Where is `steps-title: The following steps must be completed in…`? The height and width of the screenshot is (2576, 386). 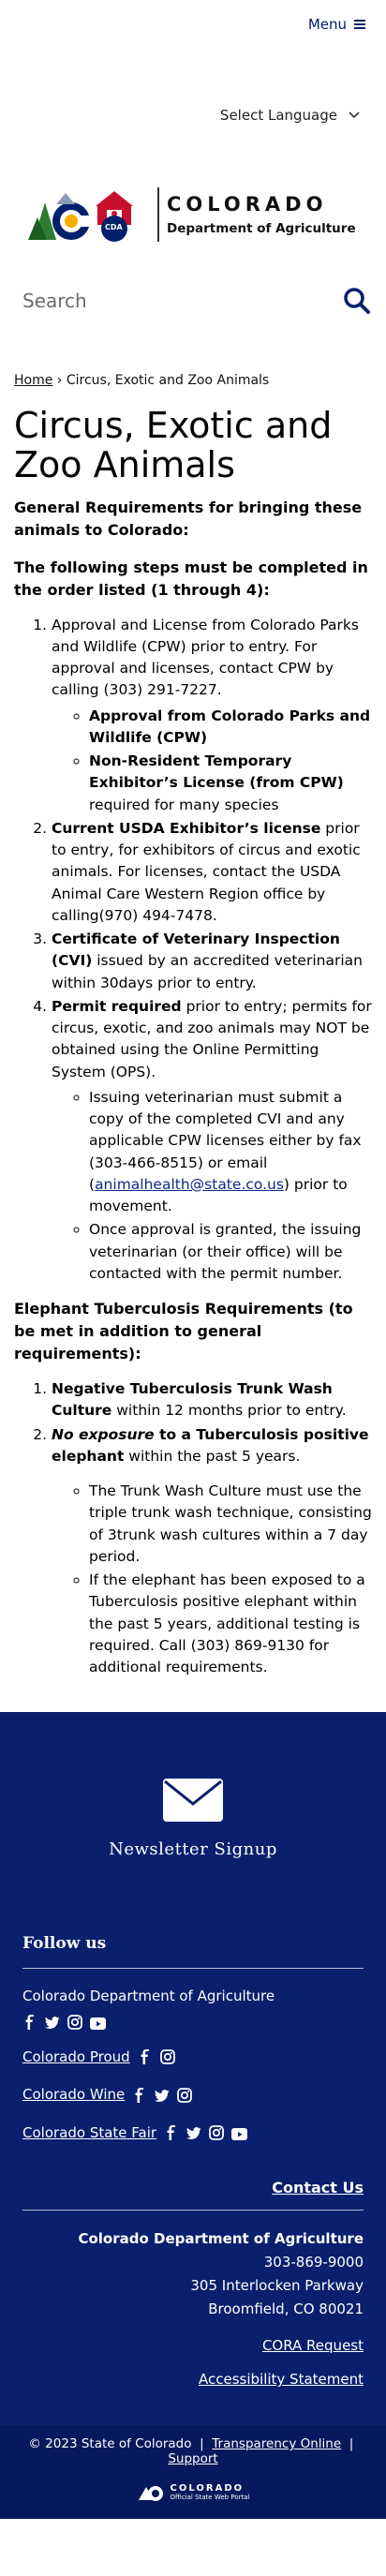
steps-title: The following steps must be completed in… is located at coordinates (191, 578).